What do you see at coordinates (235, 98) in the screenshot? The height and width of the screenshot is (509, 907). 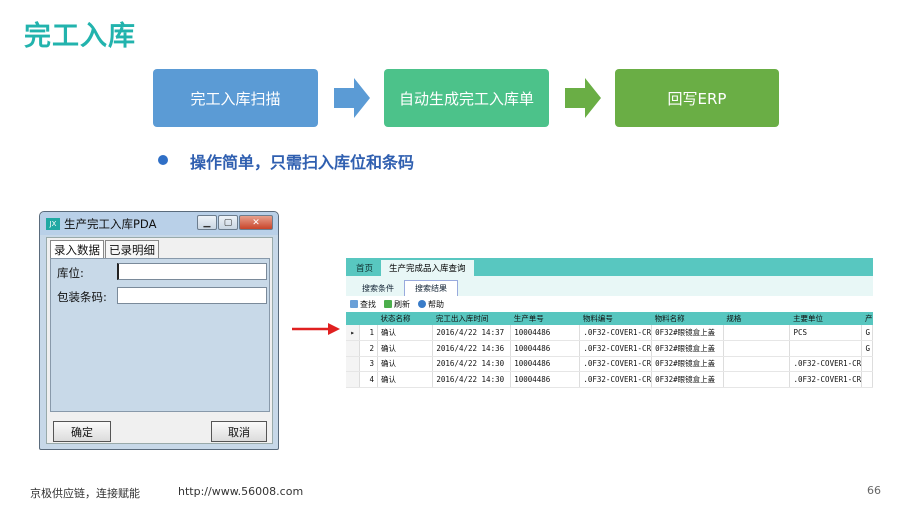 I see `step-scan: 完工入库扫描` at bounding box center [235, 98].